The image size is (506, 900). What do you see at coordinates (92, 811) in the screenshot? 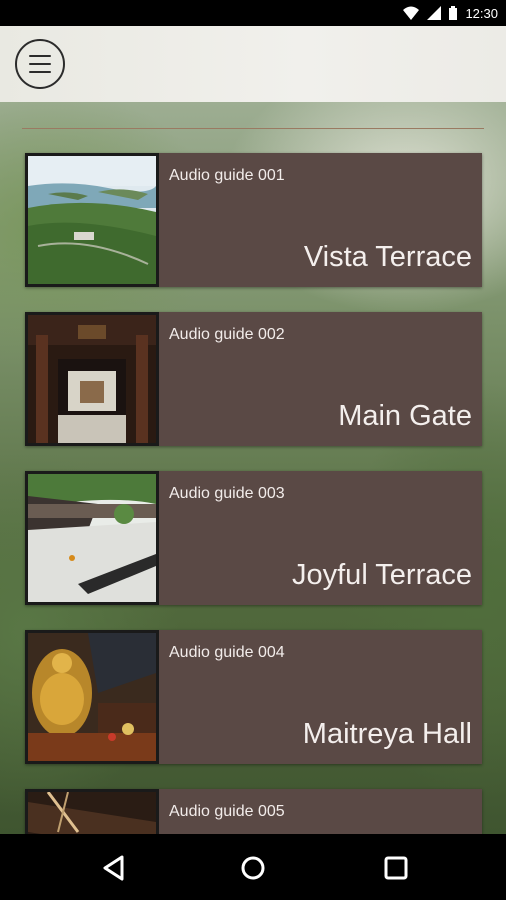
I see `audio-guide-005-thumbnail` at bounding box center [92, 811].